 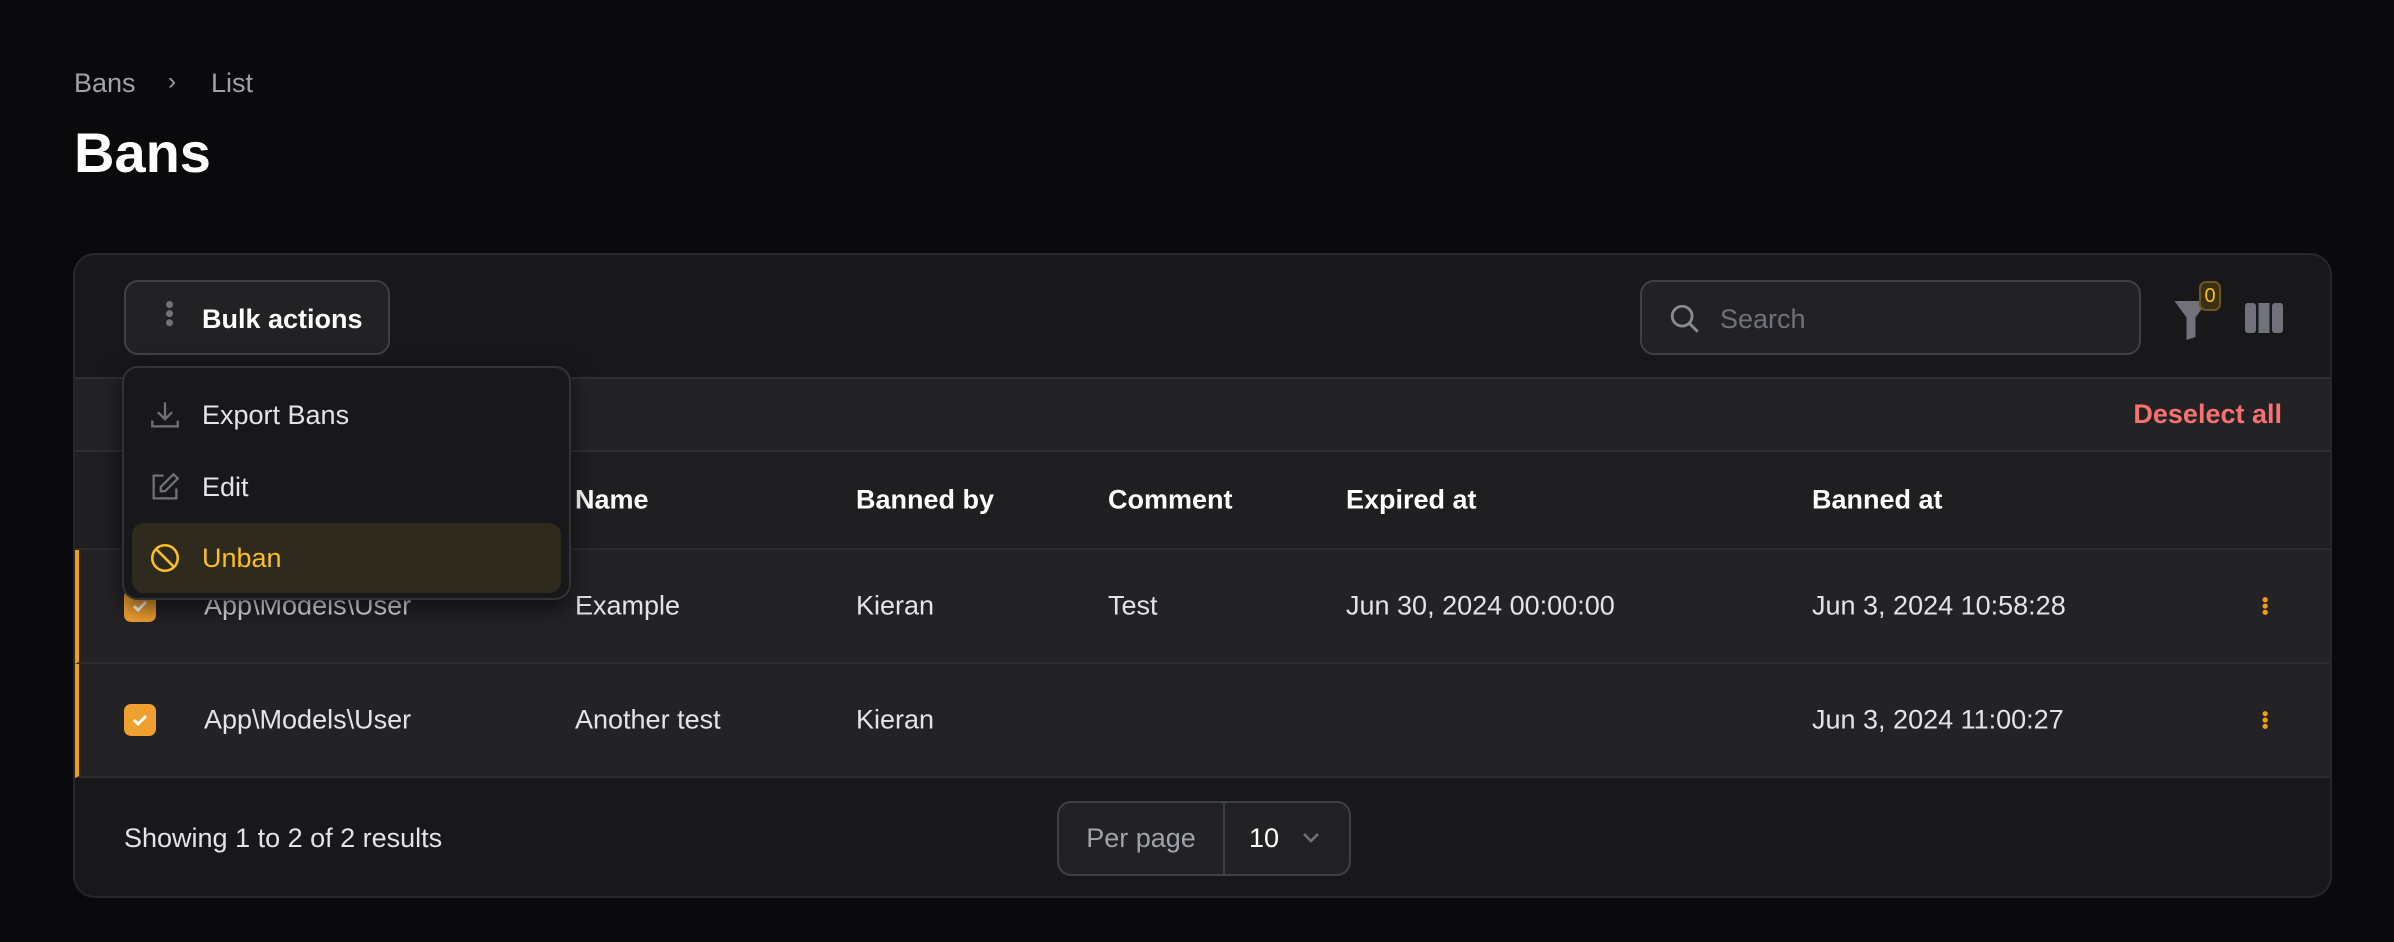 I want to click on cell-name: Example, so click(x=628, y=605).